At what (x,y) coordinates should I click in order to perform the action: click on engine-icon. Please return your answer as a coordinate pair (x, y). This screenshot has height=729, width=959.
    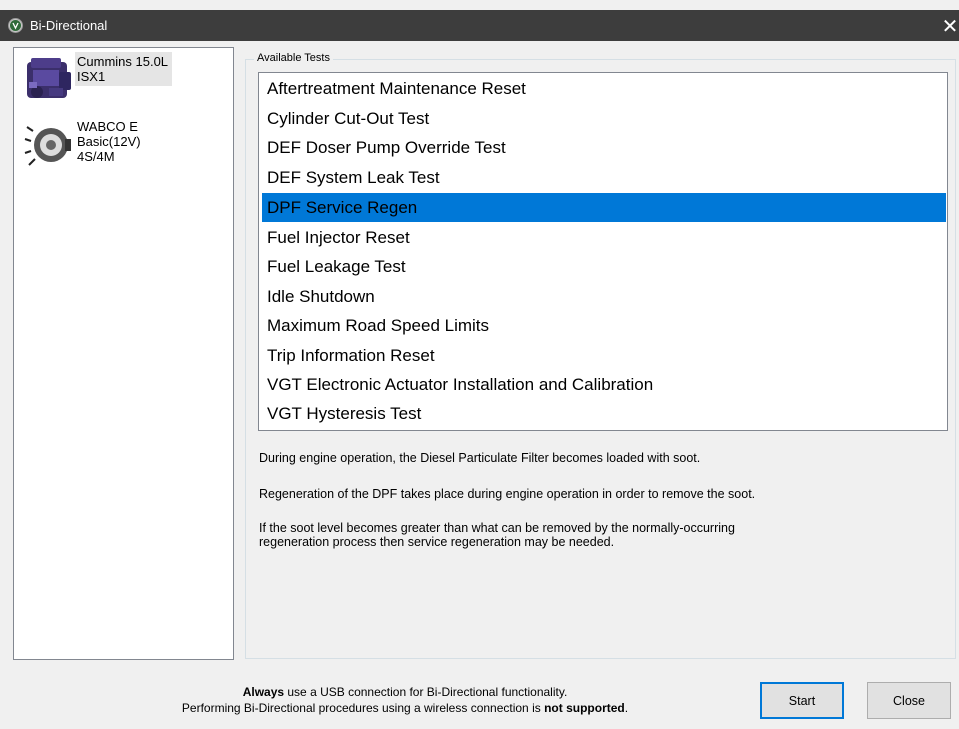
    Looking at the image, I should click on (49, 78).